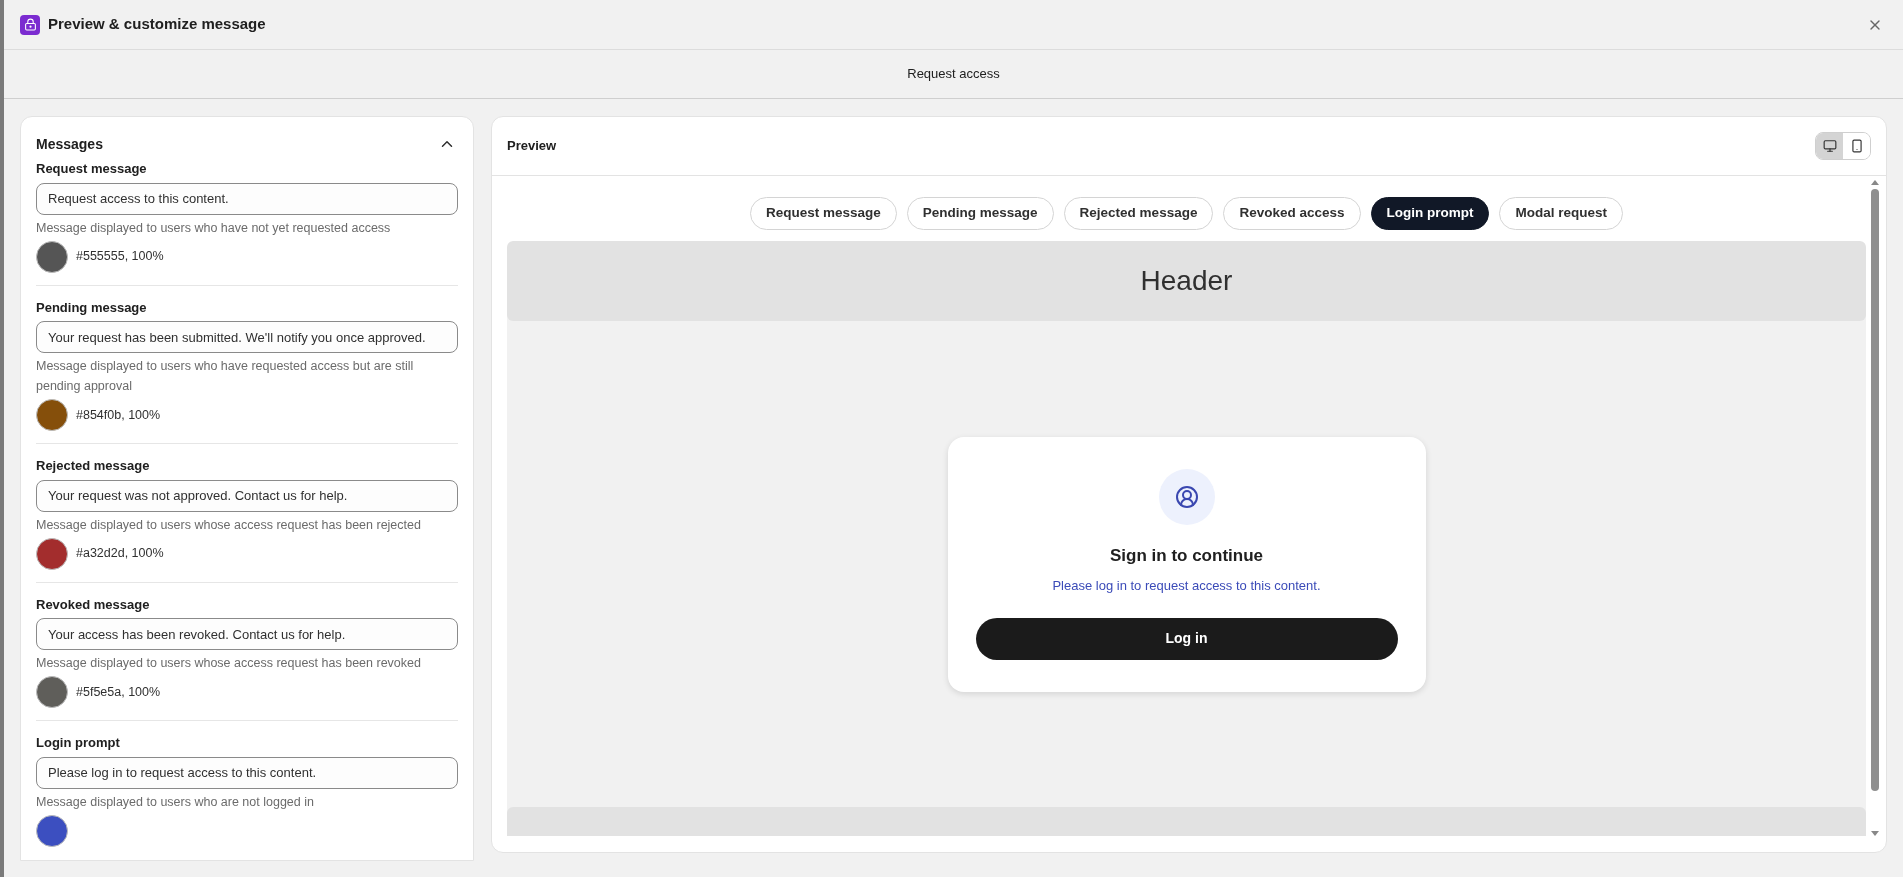 The width and height of the screenshot is (1903, 877). I want to click on app-logo-icon, so click(30, 24).